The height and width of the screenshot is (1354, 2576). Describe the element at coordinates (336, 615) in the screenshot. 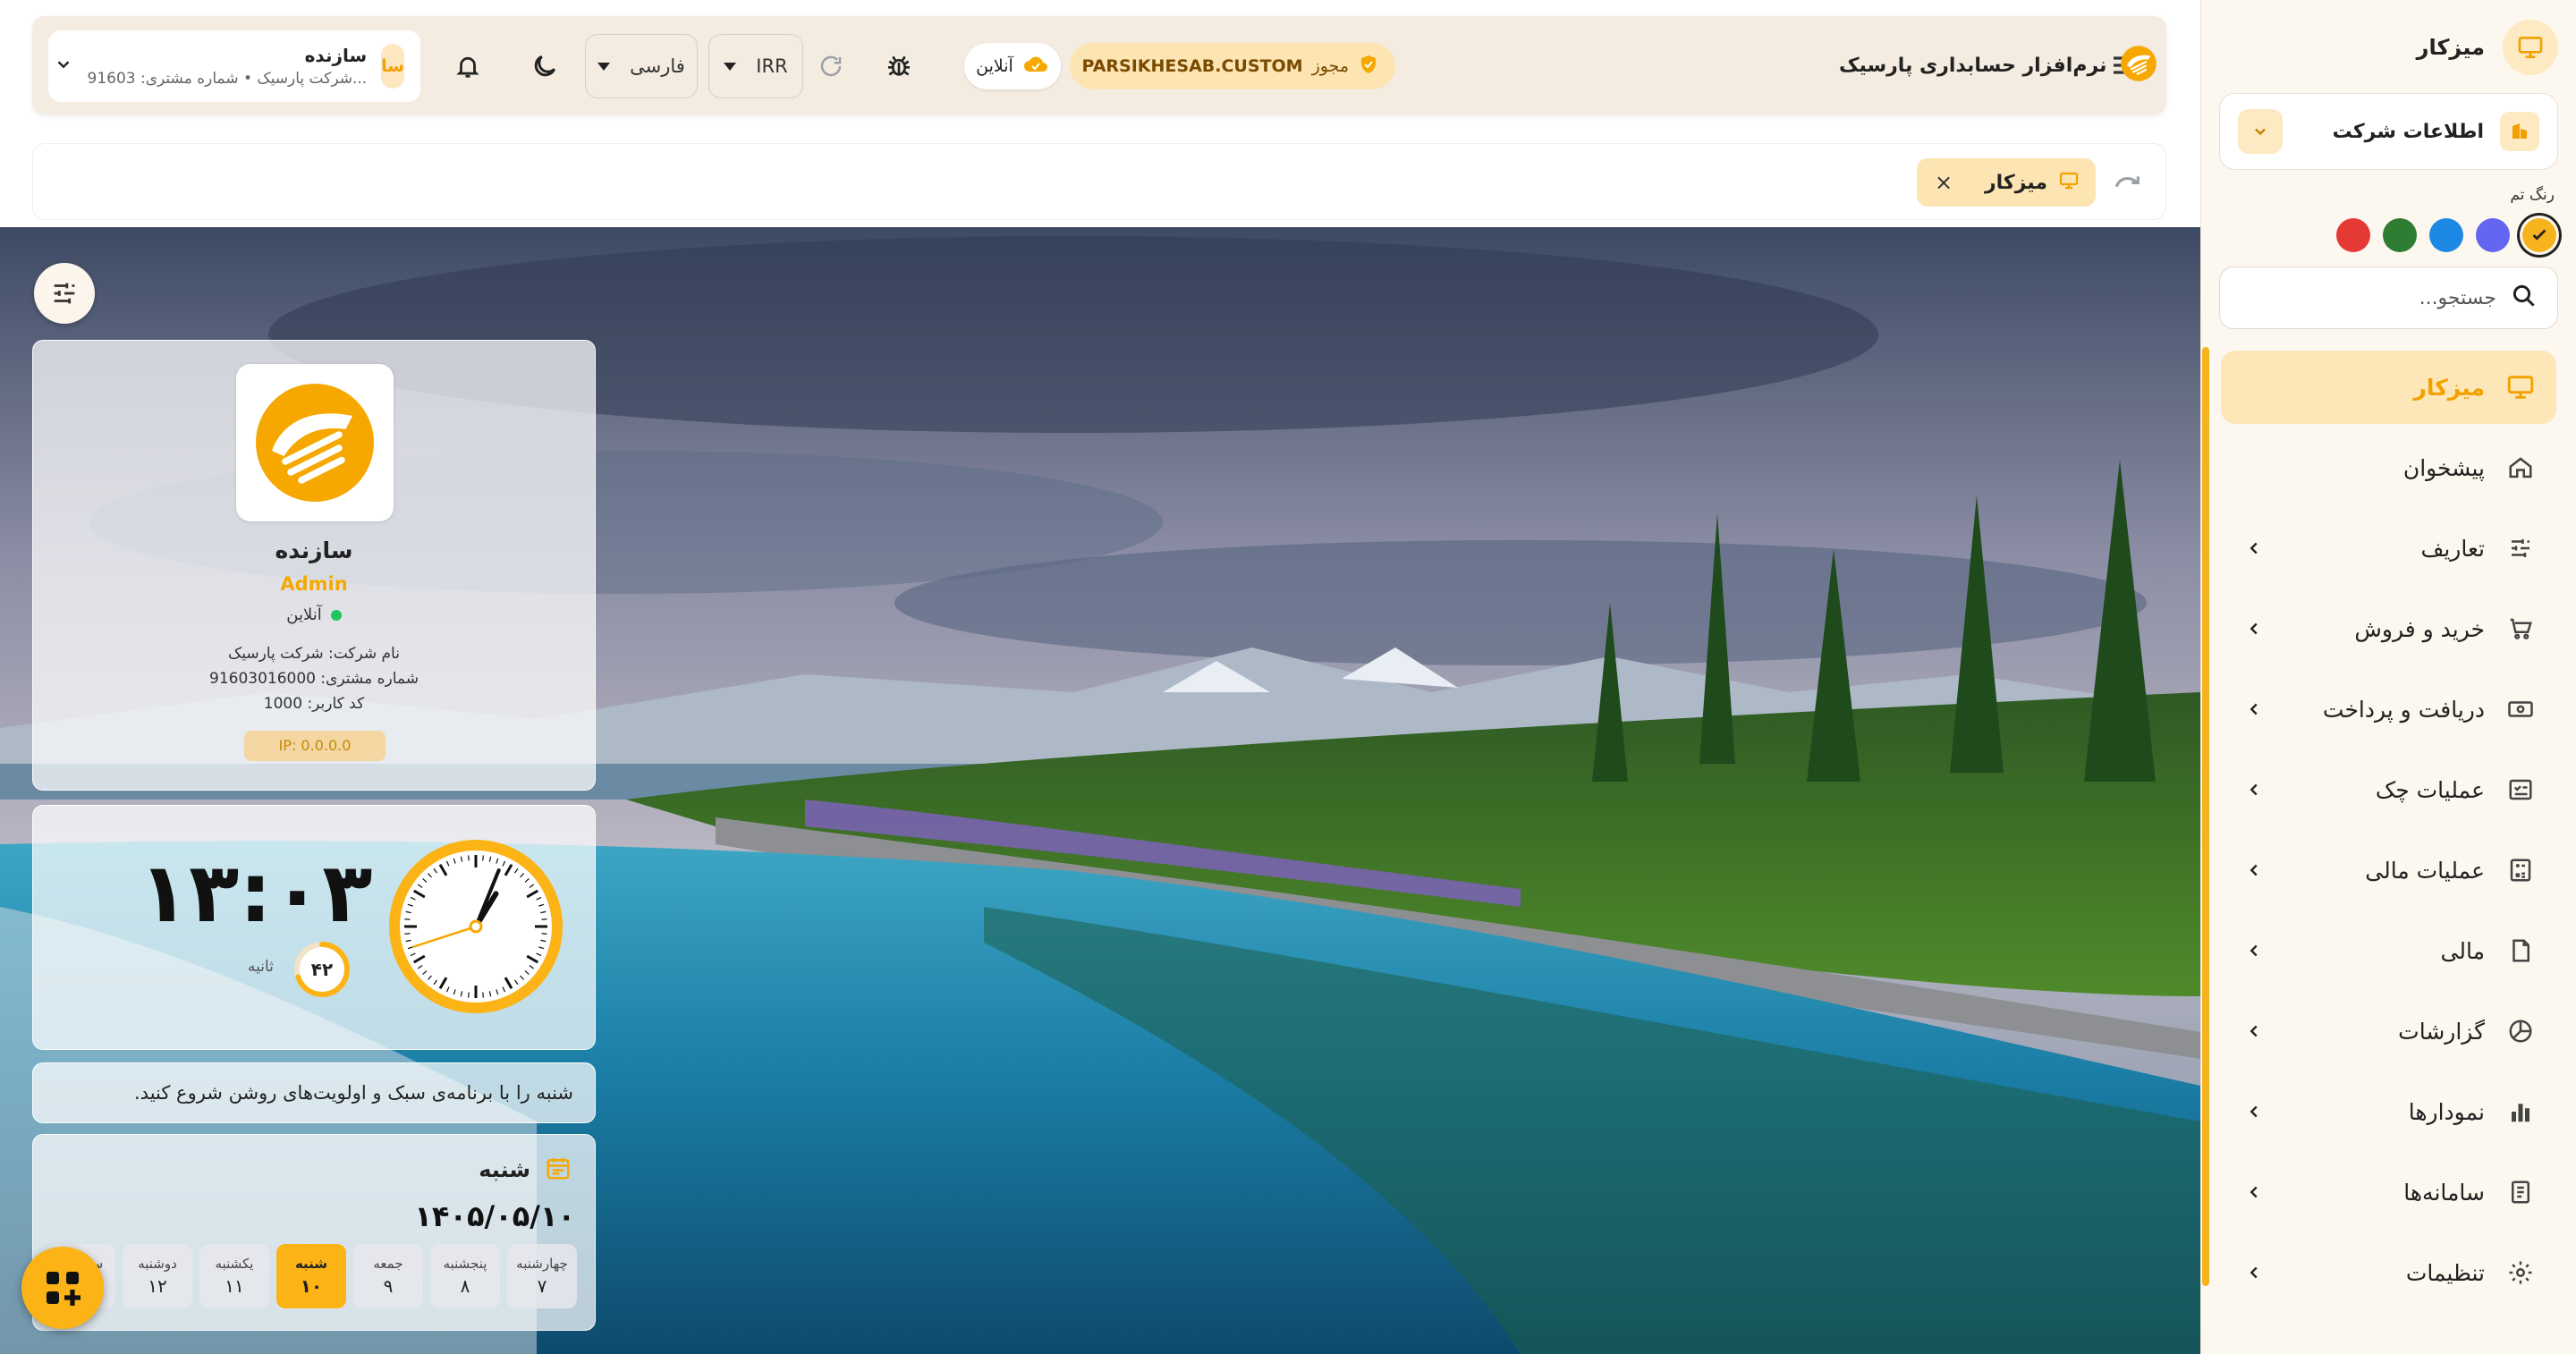

I see `online-dot` at that location.